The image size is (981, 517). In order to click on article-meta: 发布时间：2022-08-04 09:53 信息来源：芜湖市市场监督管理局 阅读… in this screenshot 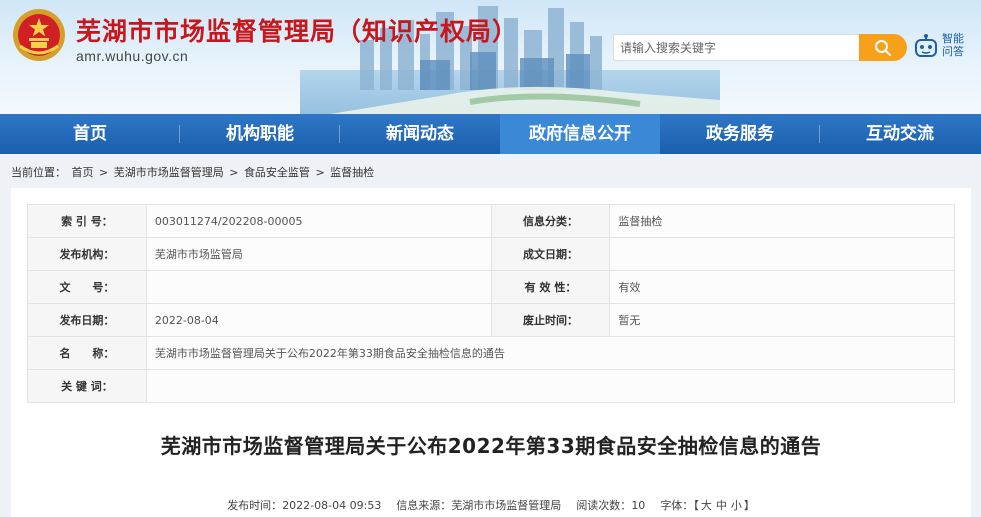, I will do `click(491, 505)`.